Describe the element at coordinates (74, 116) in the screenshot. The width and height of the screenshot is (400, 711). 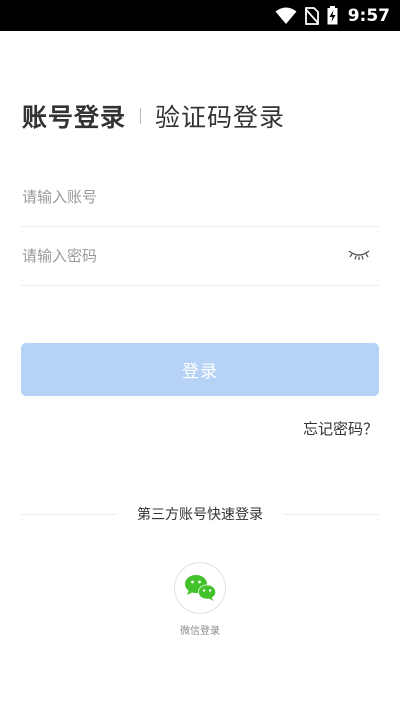
I see `tab-account-login: 账号登录` at that location.